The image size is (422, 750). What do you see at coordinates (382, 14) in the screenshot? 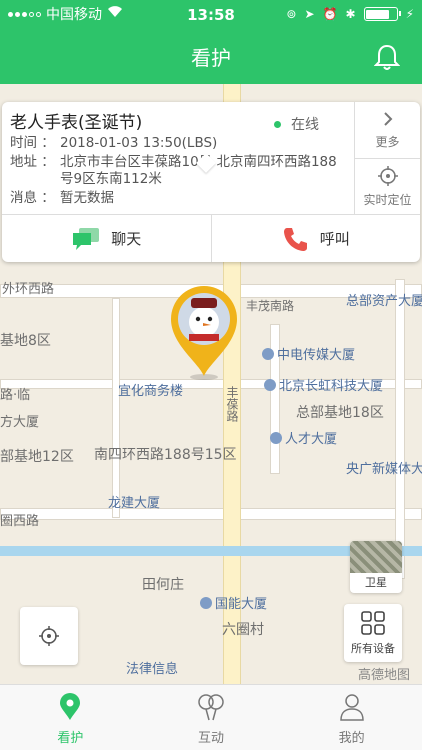
I see `battery-icon` at bounding box center [382, 14].